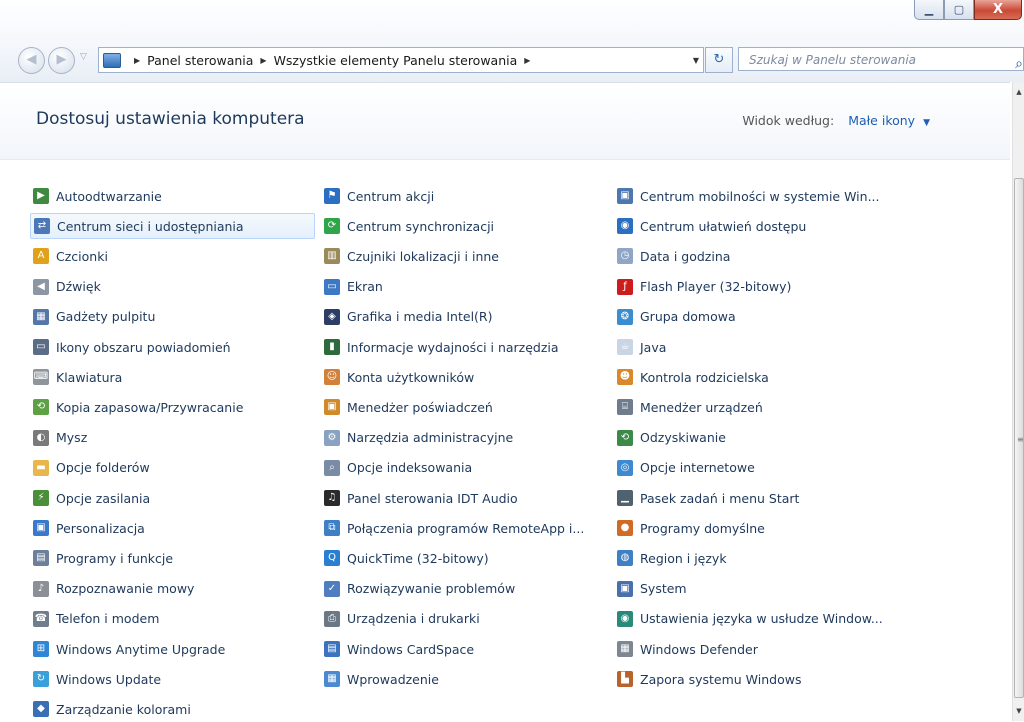 Image resolution: width=1024 pixels, height=722 pixels. I want to click on minimize-button: ▁, so click(929, 10).